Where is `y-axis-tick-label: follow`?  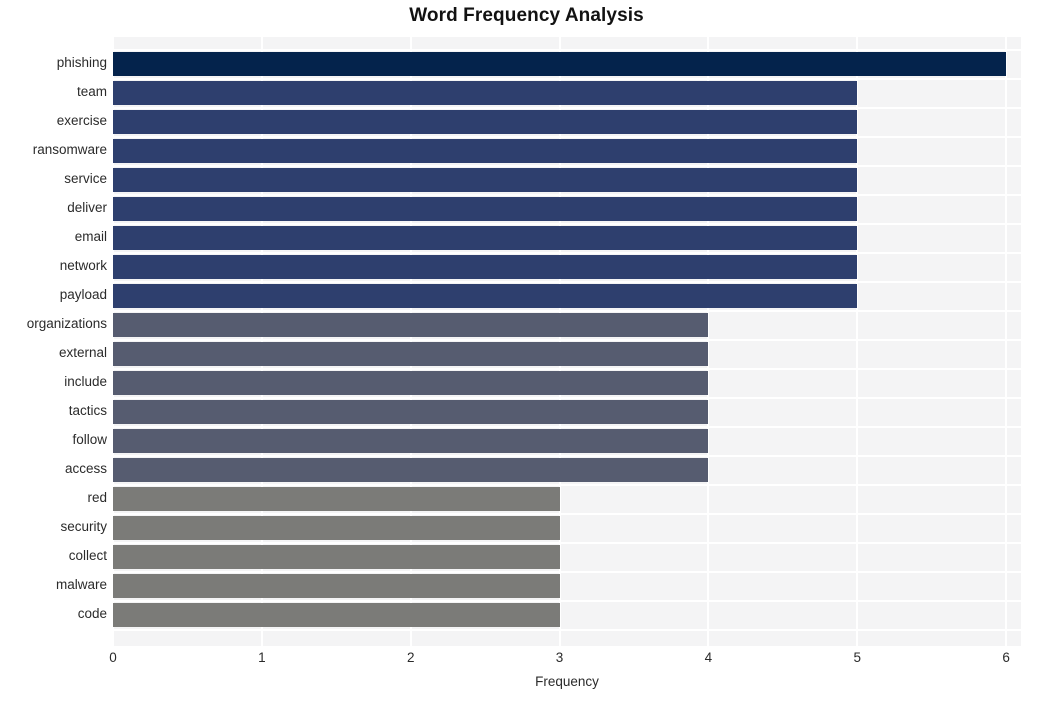 y-axis-tick-label: follow is located at coordinates (89, 439).